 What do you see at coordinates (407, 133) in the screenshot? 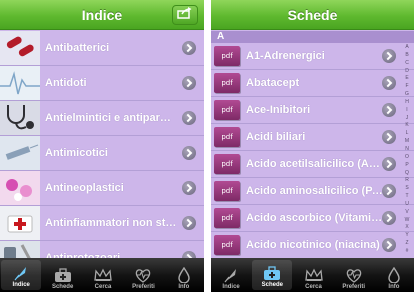
I see `index-letter: L` at bounding box center [407, 133].